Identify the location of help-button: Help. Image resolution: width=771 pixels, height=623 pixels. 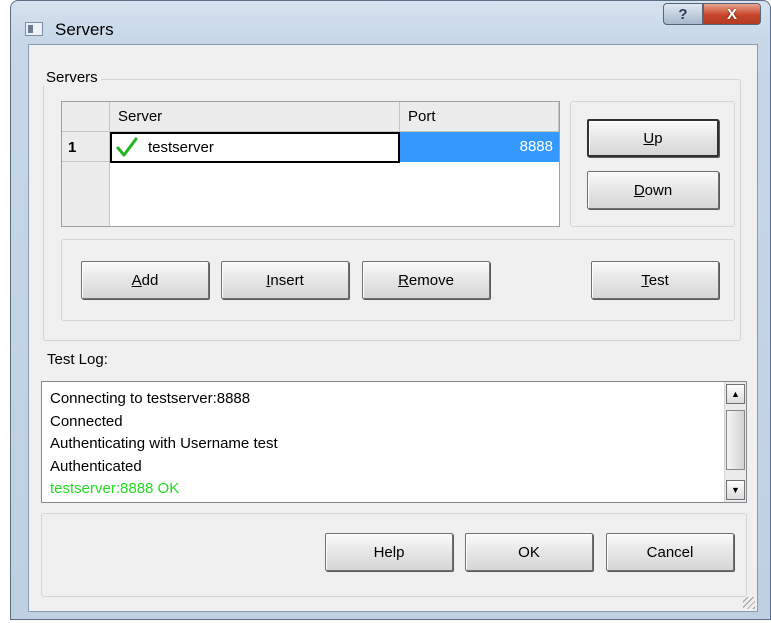
(389, 552).